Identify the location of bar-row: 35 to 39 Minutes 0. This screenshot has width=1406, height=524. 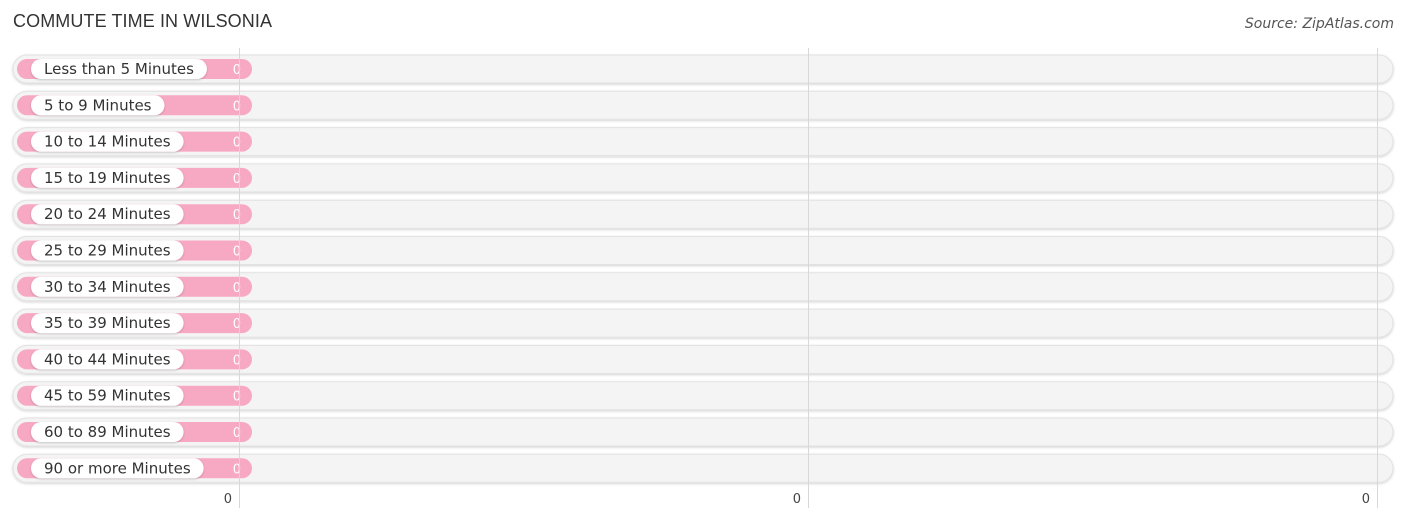
(703, 323).